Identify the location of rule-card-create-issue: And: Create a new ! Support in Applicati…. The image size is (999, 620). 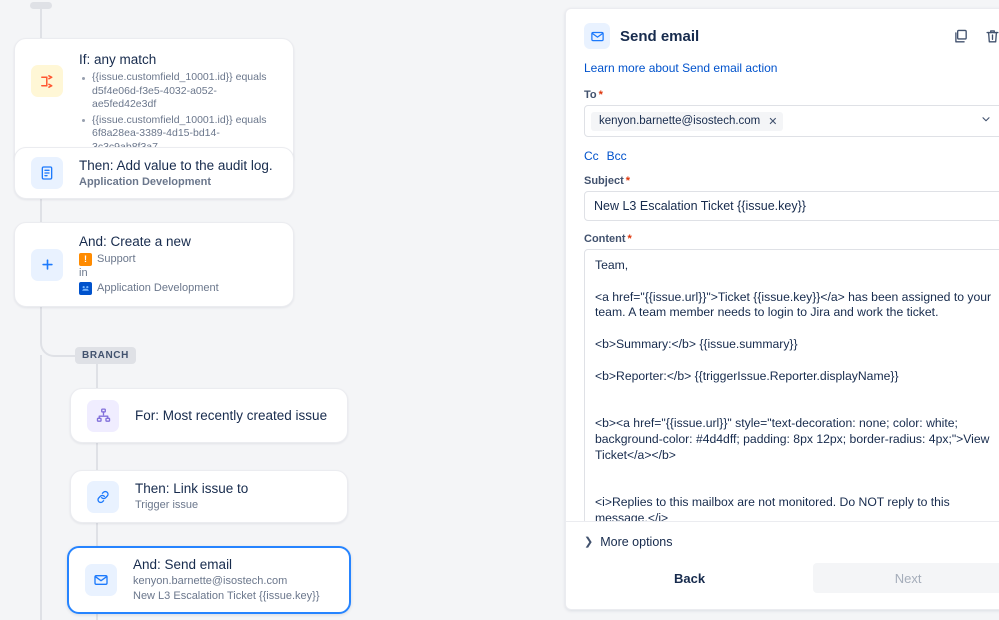
(154, 264).